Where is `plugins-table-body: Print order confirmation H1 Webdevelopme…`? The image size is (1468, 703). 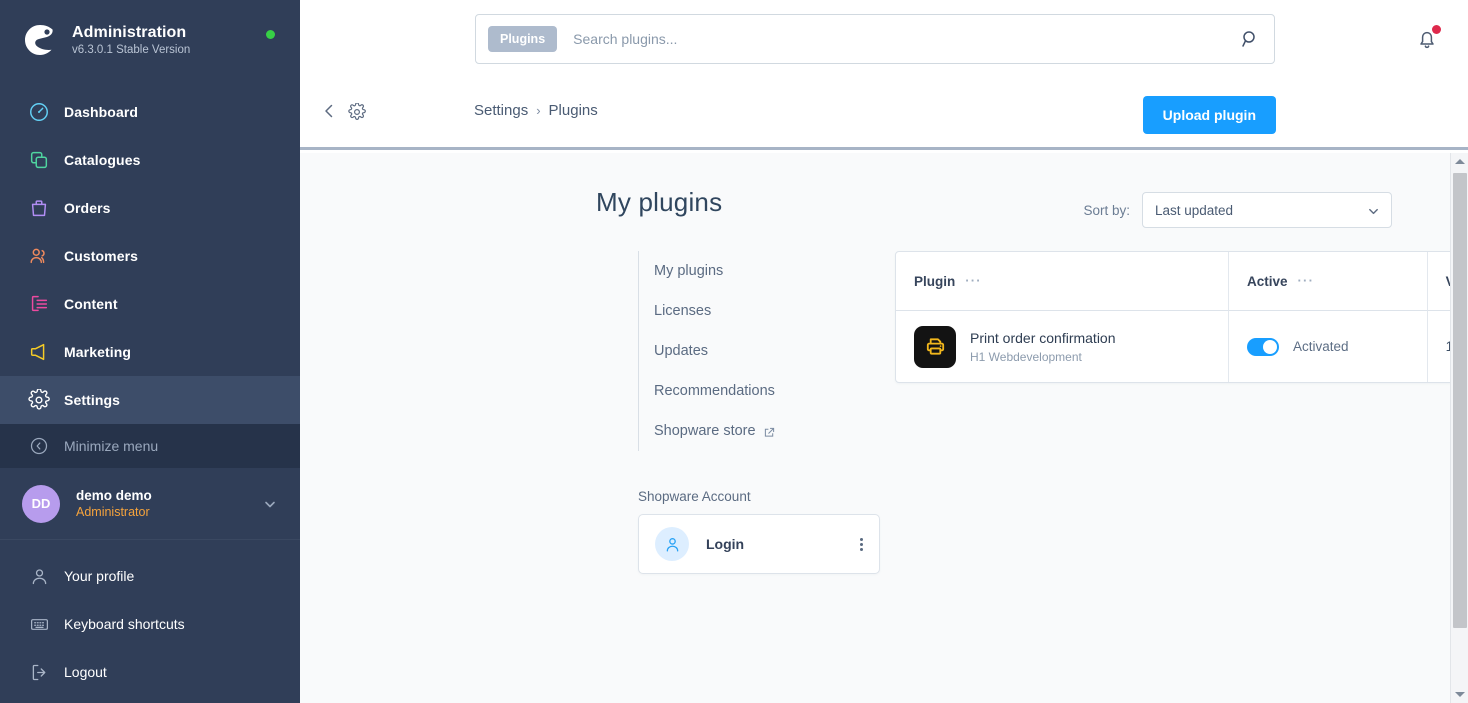 plugins-table-body: Print order confirmation H1 Webdevelopme… is located at coordinates (1173, 346).